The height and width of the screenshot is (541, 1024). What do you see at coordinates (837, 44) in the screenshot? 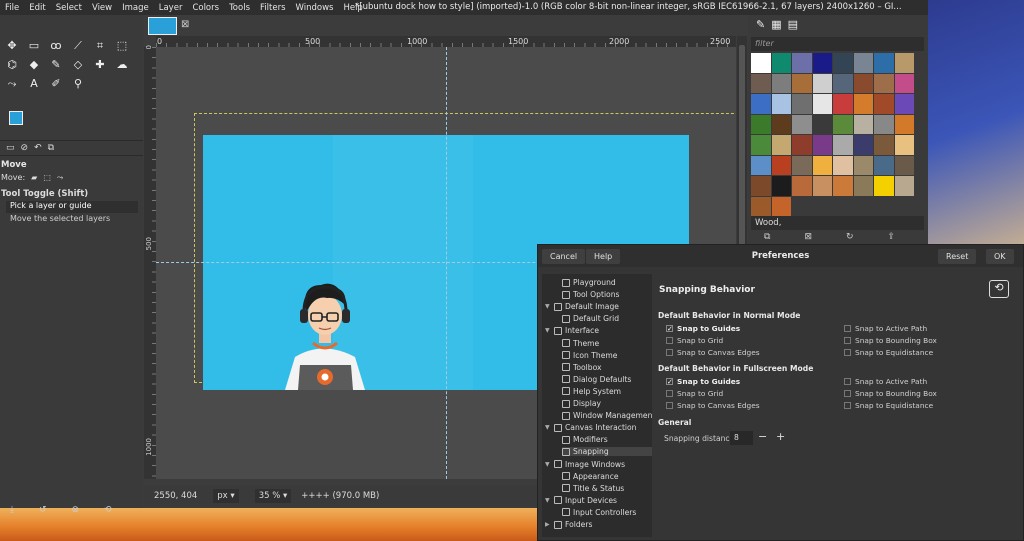
I see `pattern-filter-input: filter` at bounding box center [837, 44].